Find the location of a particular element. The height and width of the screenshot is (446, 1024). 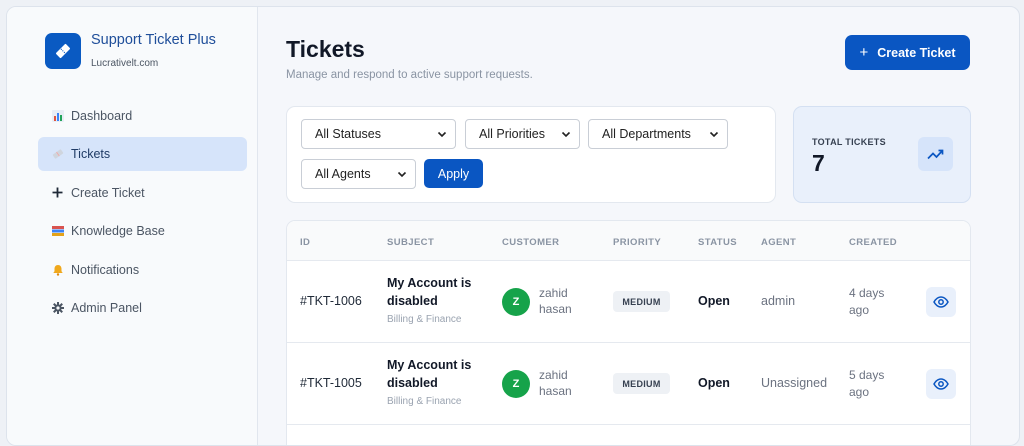

column-header-created: CREATED is located at coordinates (873, 242).